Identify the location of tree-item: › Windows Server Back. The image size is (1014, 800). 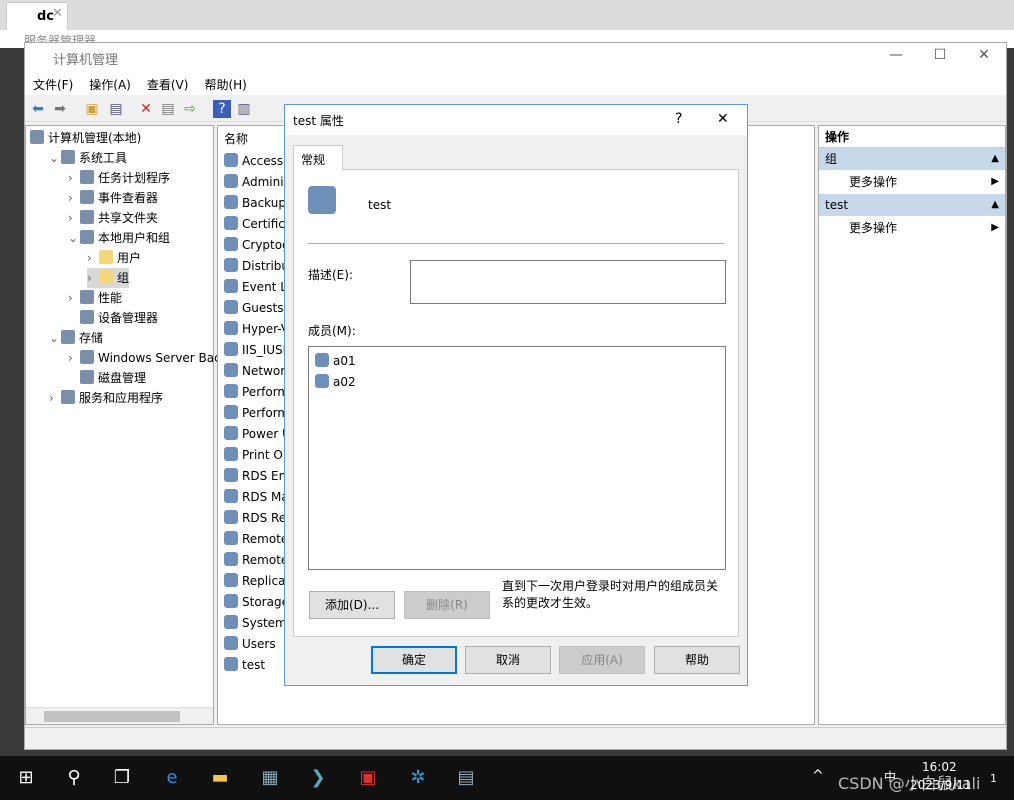
(148, 358).